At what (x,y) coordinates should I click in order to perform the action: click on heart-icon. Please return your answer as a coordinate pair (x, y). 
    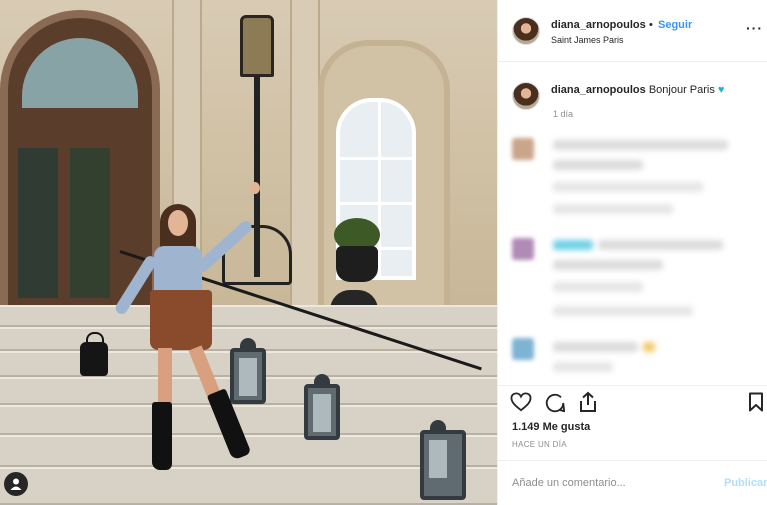
    Looking at the image, I should click on (521, 404).